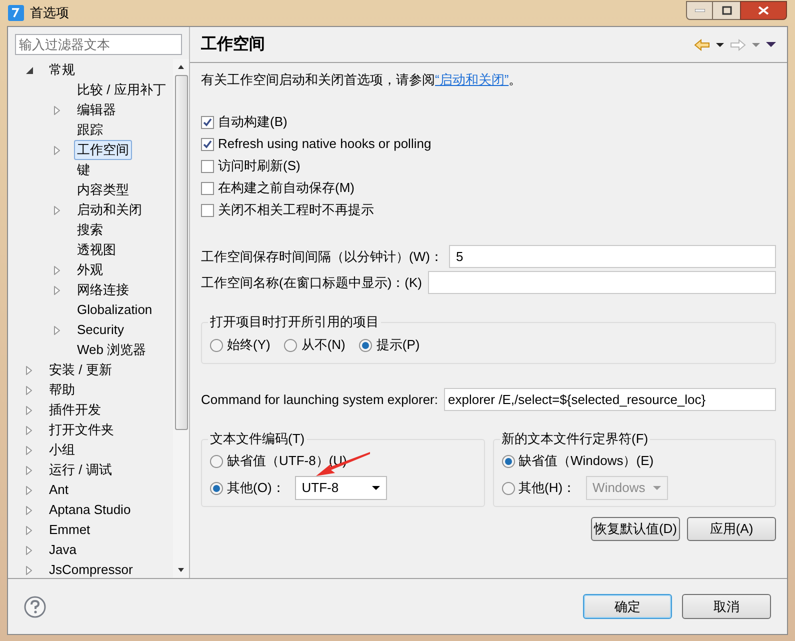 The width and height of the screenshot is (795, 641). What do you see at coordinates (59, 490) in the screenshot?
I see `tree-item: Ant` at bounding box center [59, 490].